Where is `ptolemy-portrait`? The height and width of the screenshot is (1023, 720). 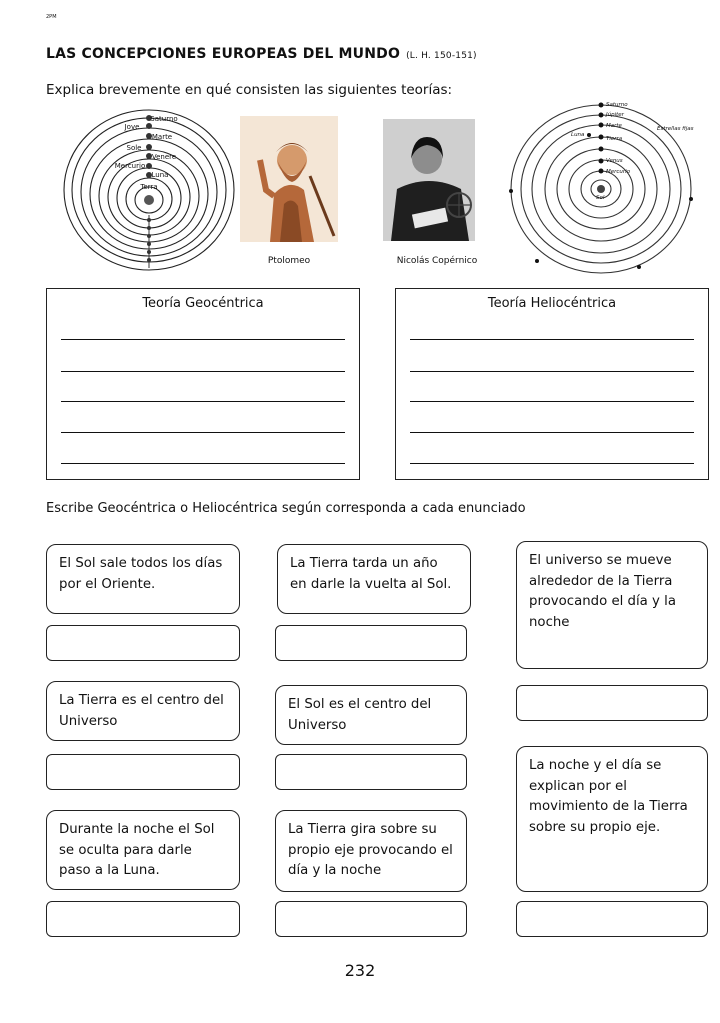
ptolemy-portrait is located at coordinates (289, 179).